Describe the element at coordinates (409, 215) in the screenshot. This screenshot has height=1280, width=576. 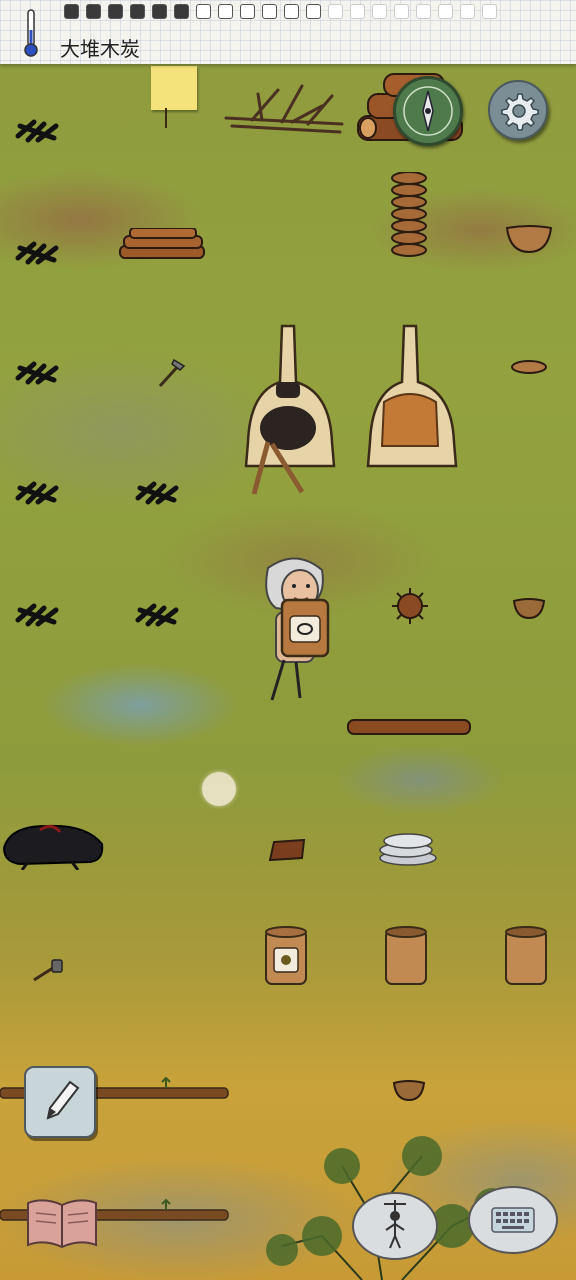
I see `clay-plate-stack` at that location.